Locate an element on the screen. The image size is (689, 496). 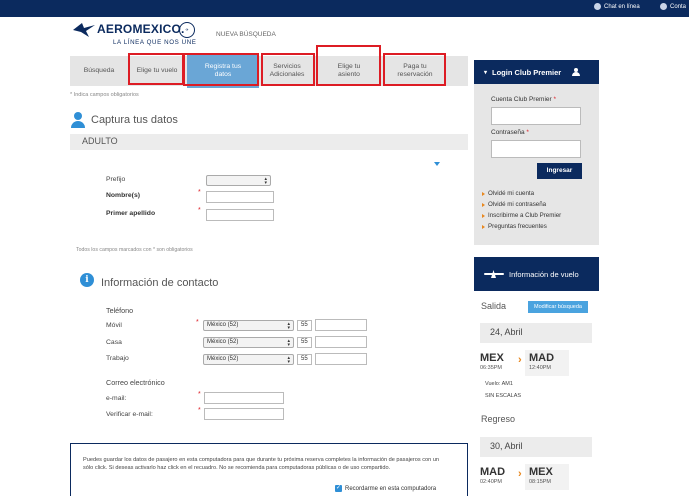
return-route: MAD 02:40PM › MEX 08:15PM is located at coordinates (536, 477).